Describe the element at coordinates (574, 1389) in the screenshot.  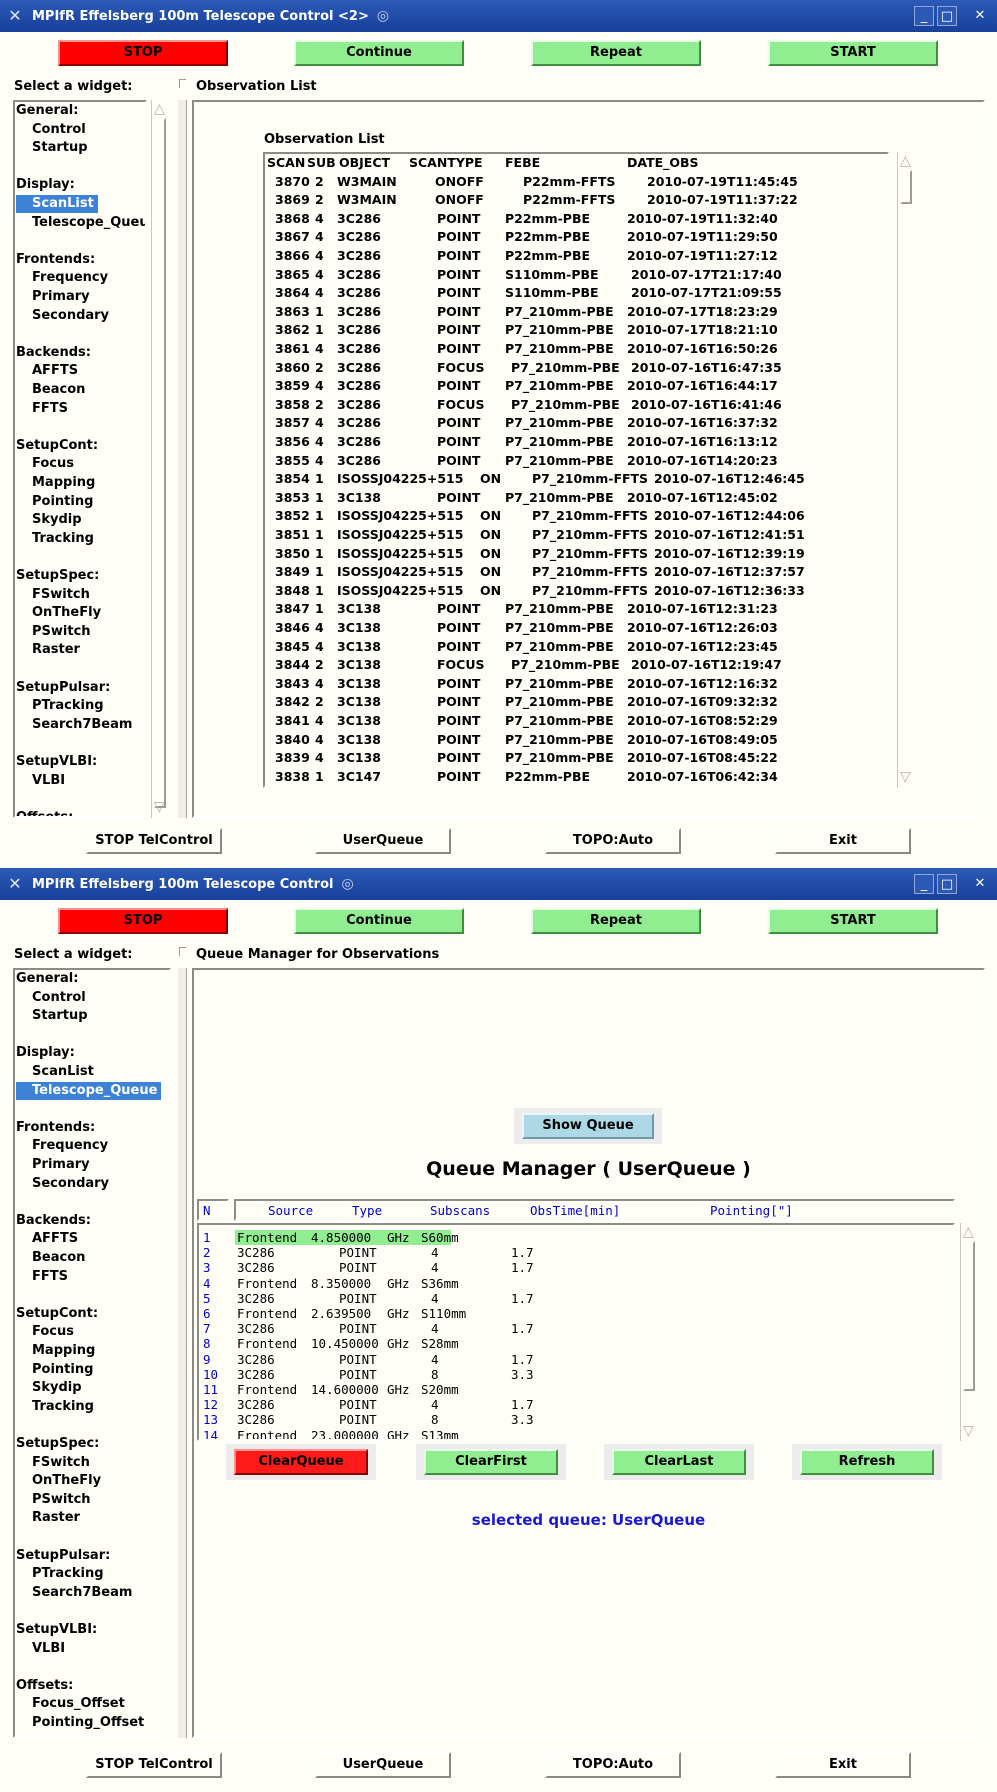
I see `queue-row: 11 Frontend 14.600000 GHz S20mm` at that location.